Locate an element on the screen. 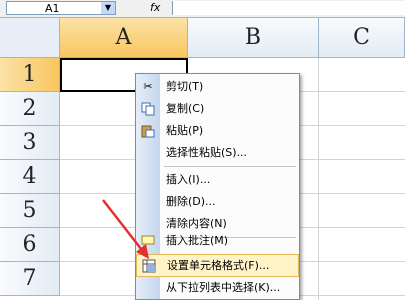  row-header-7: 7 is located at coordinates (30, 279).